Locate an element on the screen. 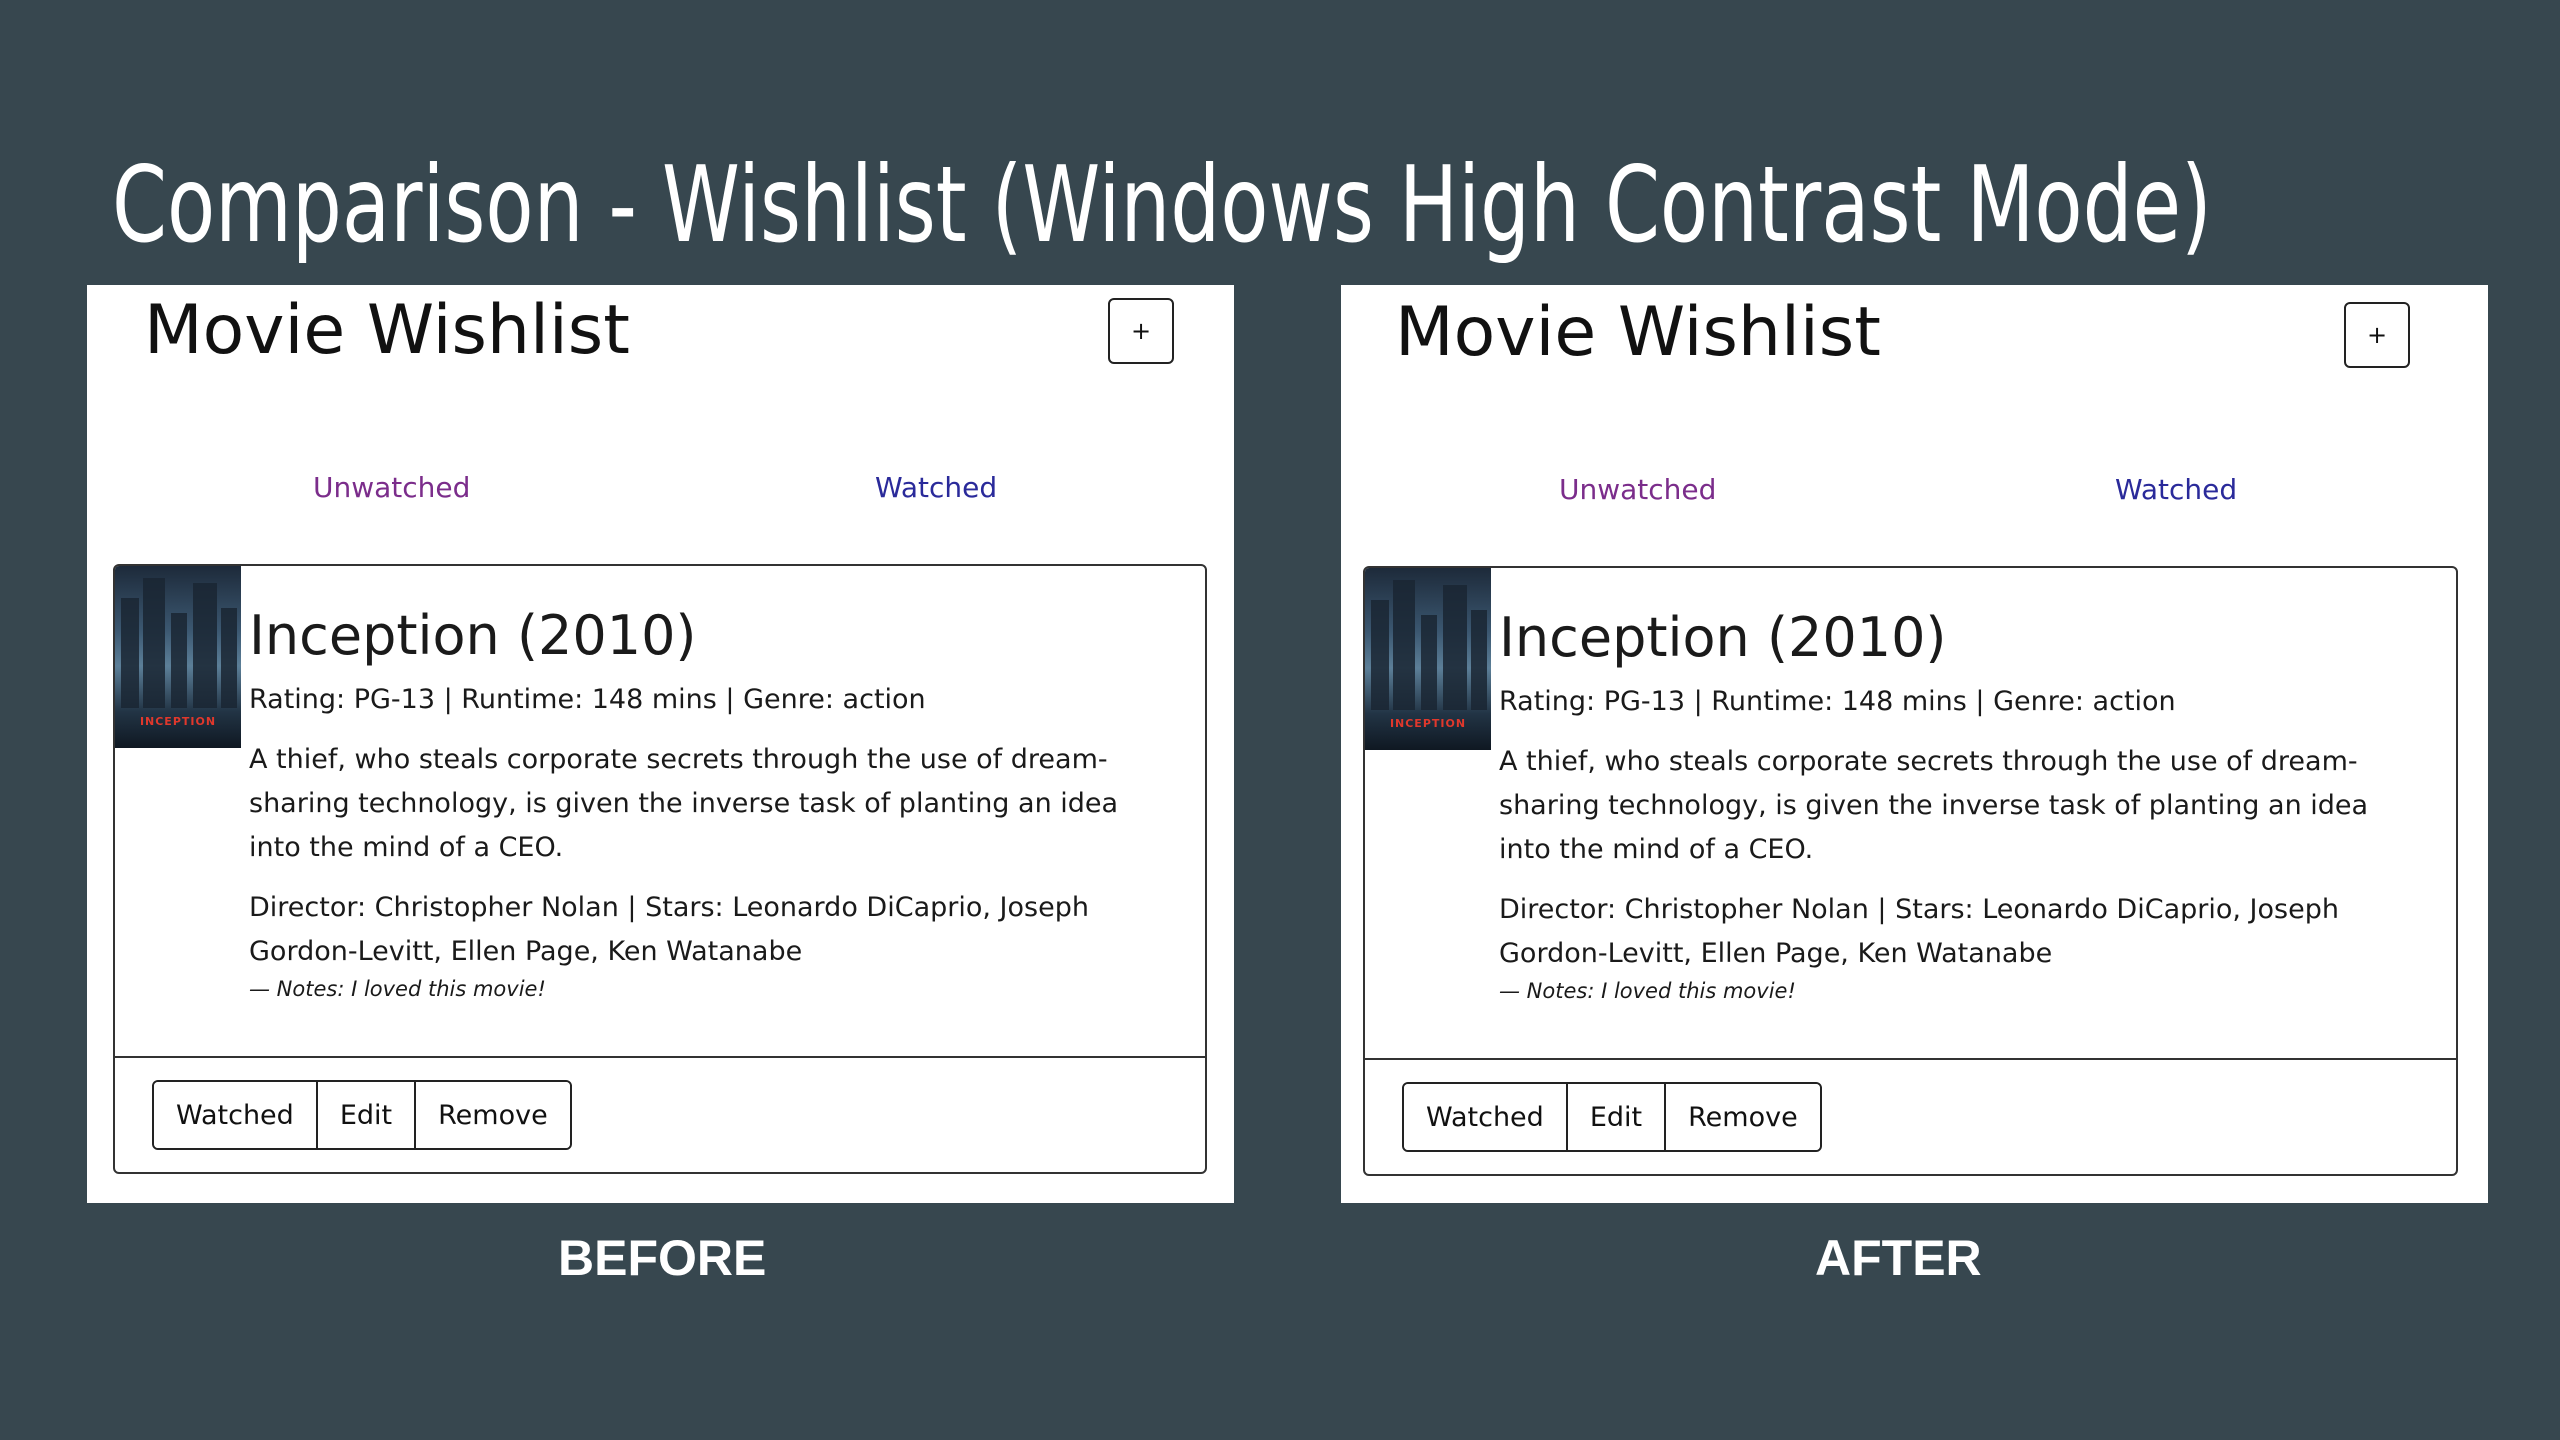 Image resolution: width=2560 pixels, height=1440 pixels. before-caption: BEFORE is located at coordinates (662, 1258).